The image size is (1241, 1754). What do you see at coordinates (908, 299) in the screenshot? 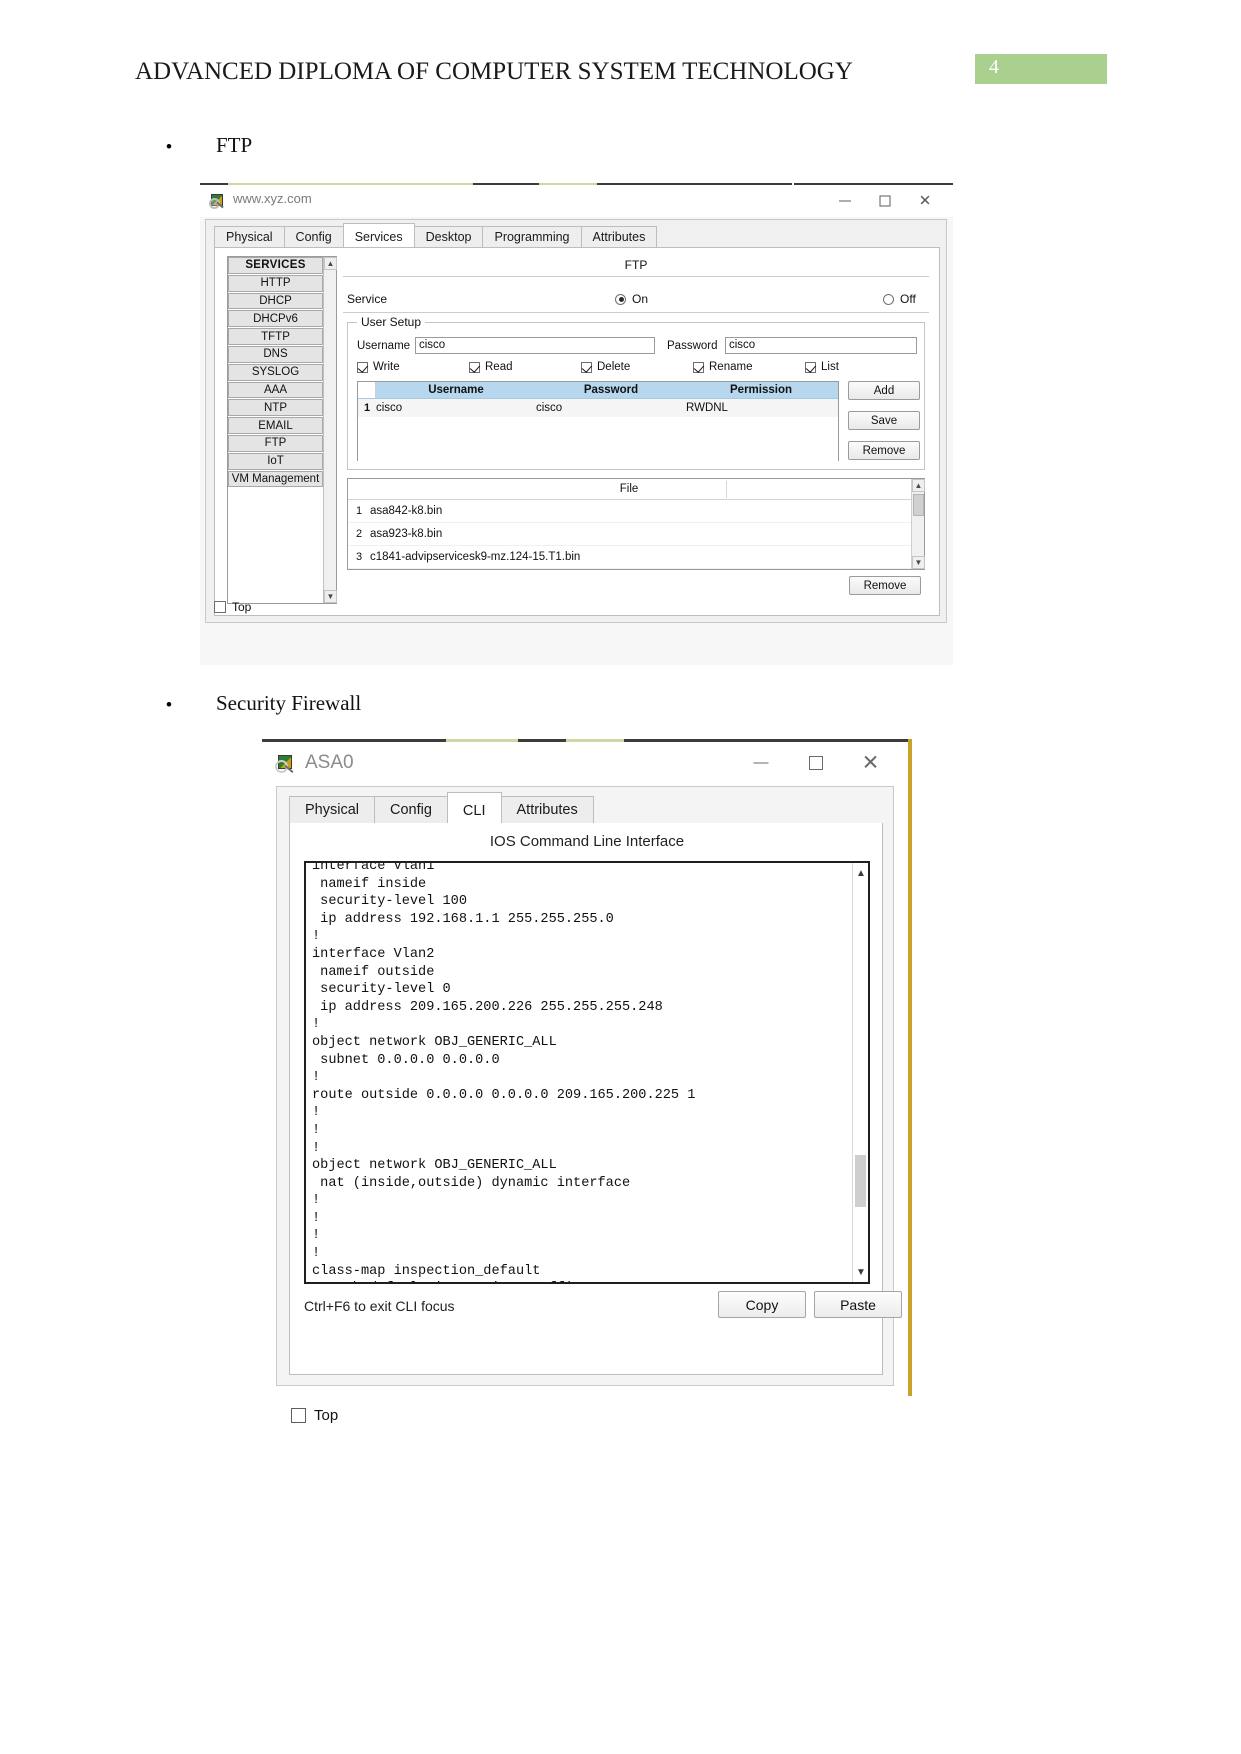
I see `service-off-label: Off` at bounding box center [908, 299].